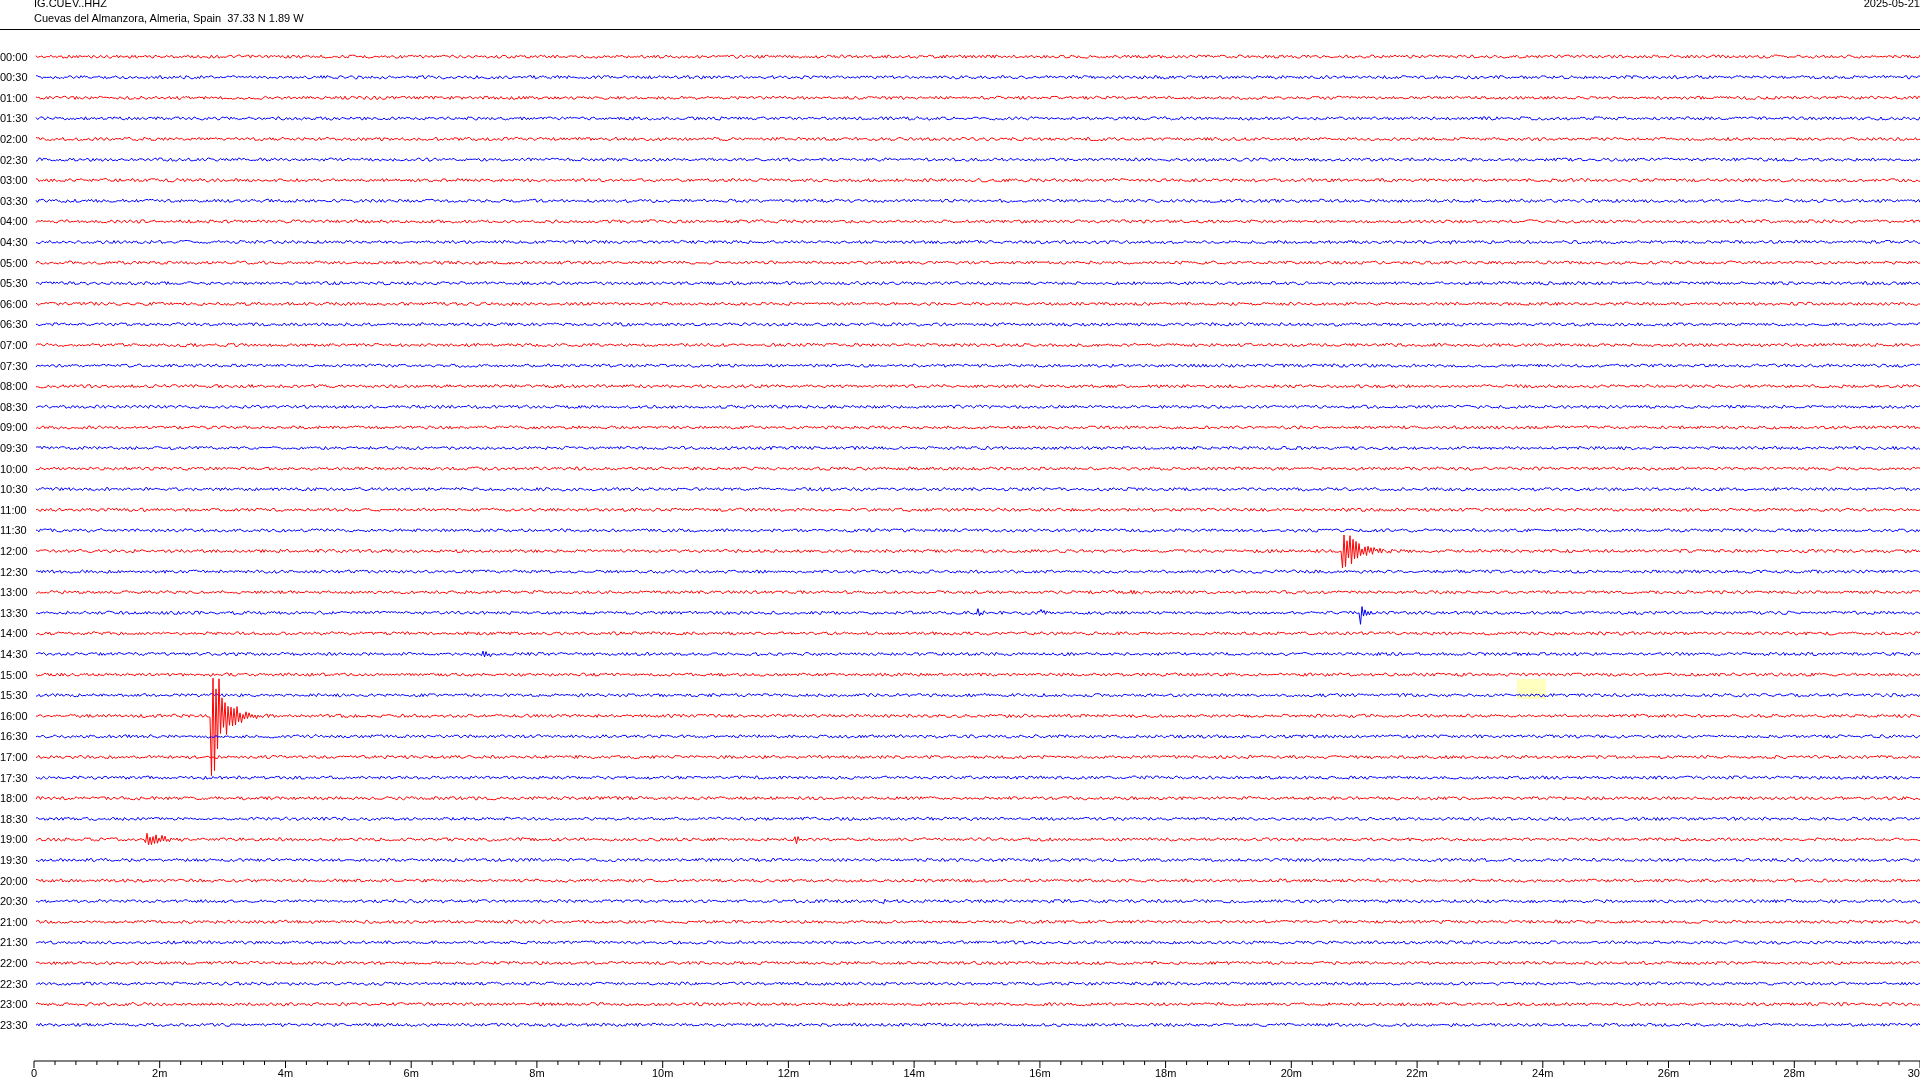  Describe the element at coordinates (13, 530) in the screenshot. I see `row-time-label: 11:30` at that location.